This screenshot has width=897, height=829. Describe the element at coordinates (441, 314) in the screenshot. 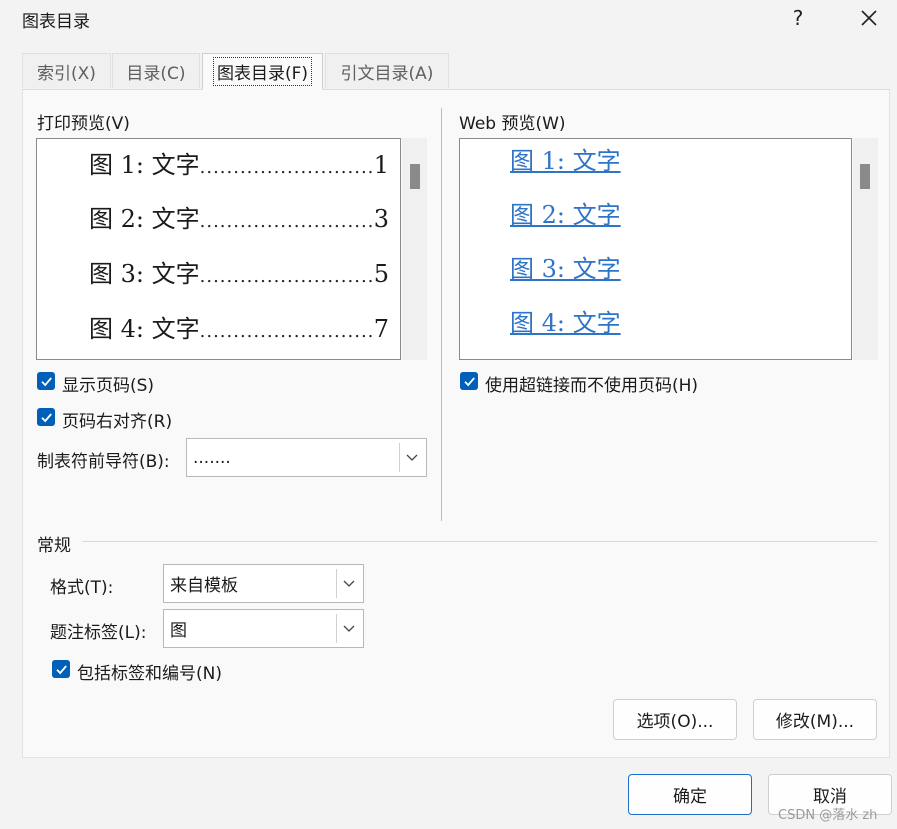

I see `vertical-divider` at that location.